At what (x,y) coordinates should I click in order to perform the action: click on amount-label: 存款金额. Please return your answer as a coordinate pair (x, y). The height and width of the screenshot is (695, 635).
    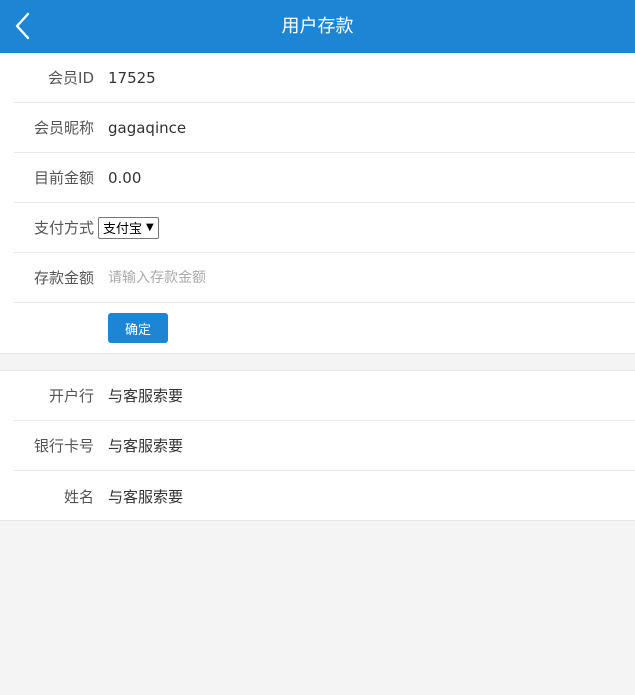
    Looking at the image, I should click on (63, 278).